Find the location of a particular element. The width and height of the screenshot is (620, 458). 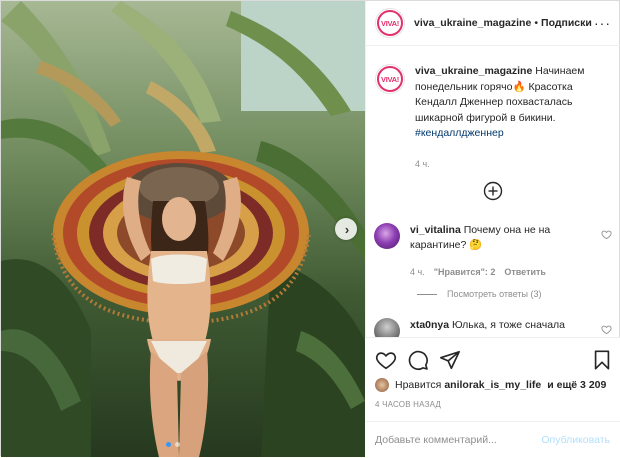

carousel-indicator is located at coordinates (173, 444).